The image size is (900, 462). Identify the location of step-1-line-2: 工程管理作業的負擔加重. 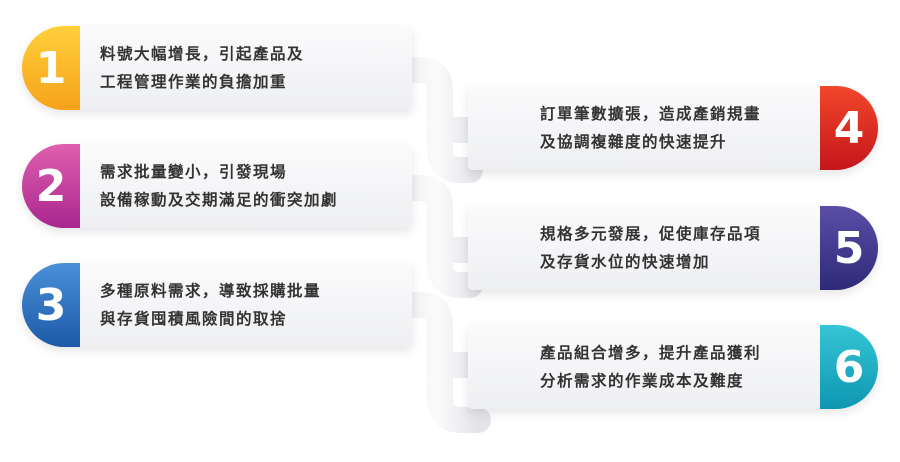
(194, 82).